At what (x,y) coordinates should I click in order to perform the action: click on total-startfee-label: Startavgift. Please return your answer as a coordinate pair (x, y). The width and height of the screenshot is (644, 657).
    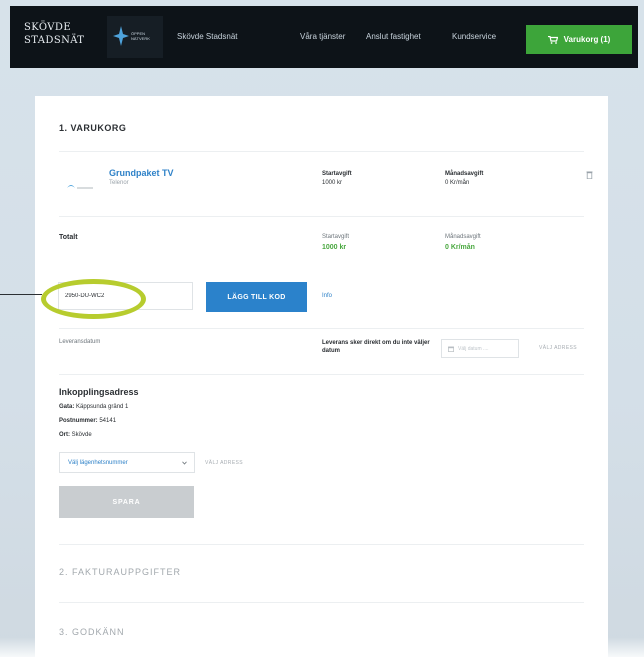
    Looking at the image, I should click on (336, 237).